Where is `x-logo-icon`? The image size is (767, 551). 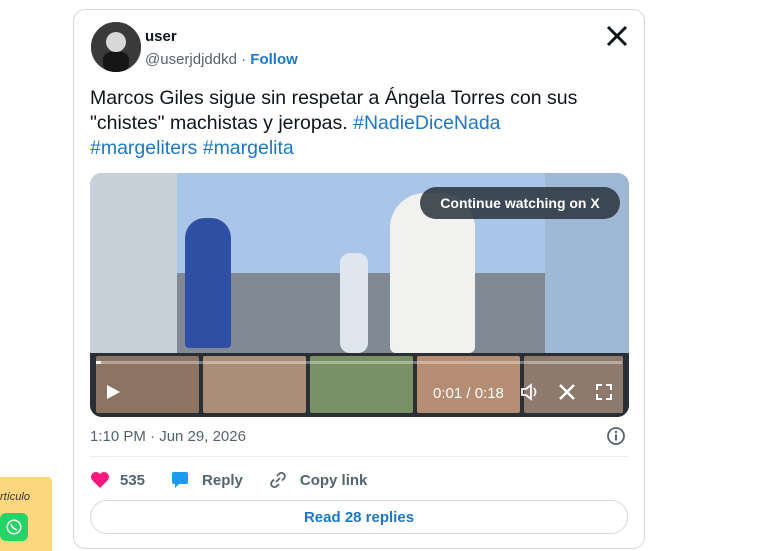 x-logo-icon is located at coordinates (617, 36).